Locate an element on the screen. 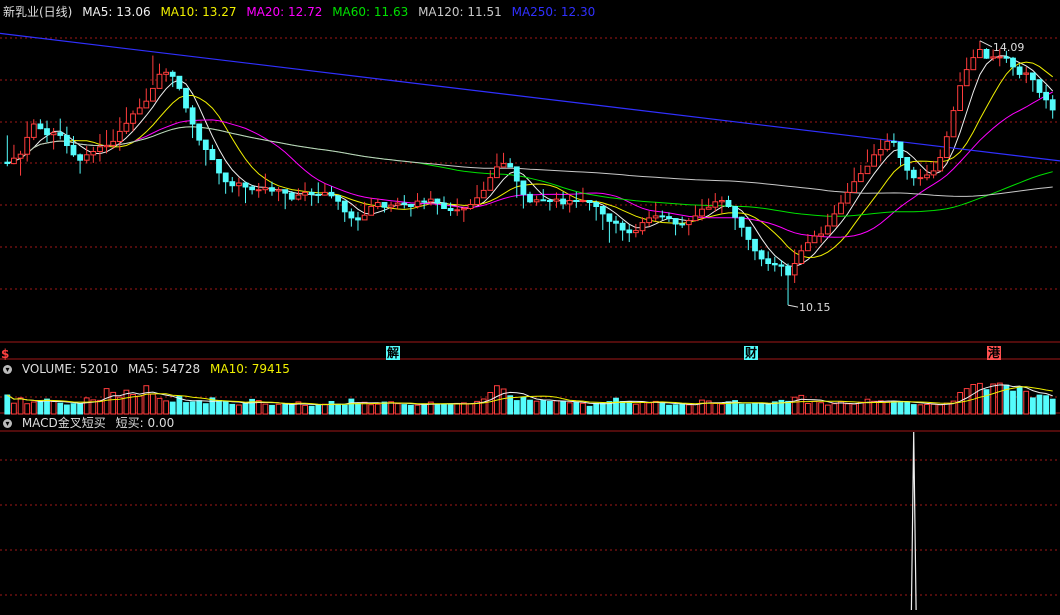 This screenshot has width=1060, height=615. event-marker-unlock: 解 is located at coordinates (393, 353).